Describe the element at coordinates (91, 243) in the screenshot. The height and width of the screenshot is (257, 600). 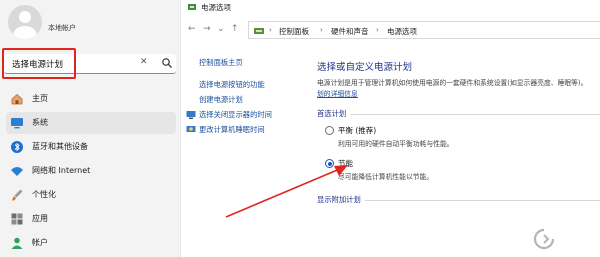
I see `sidebar-item-account: 帐户` at that location.